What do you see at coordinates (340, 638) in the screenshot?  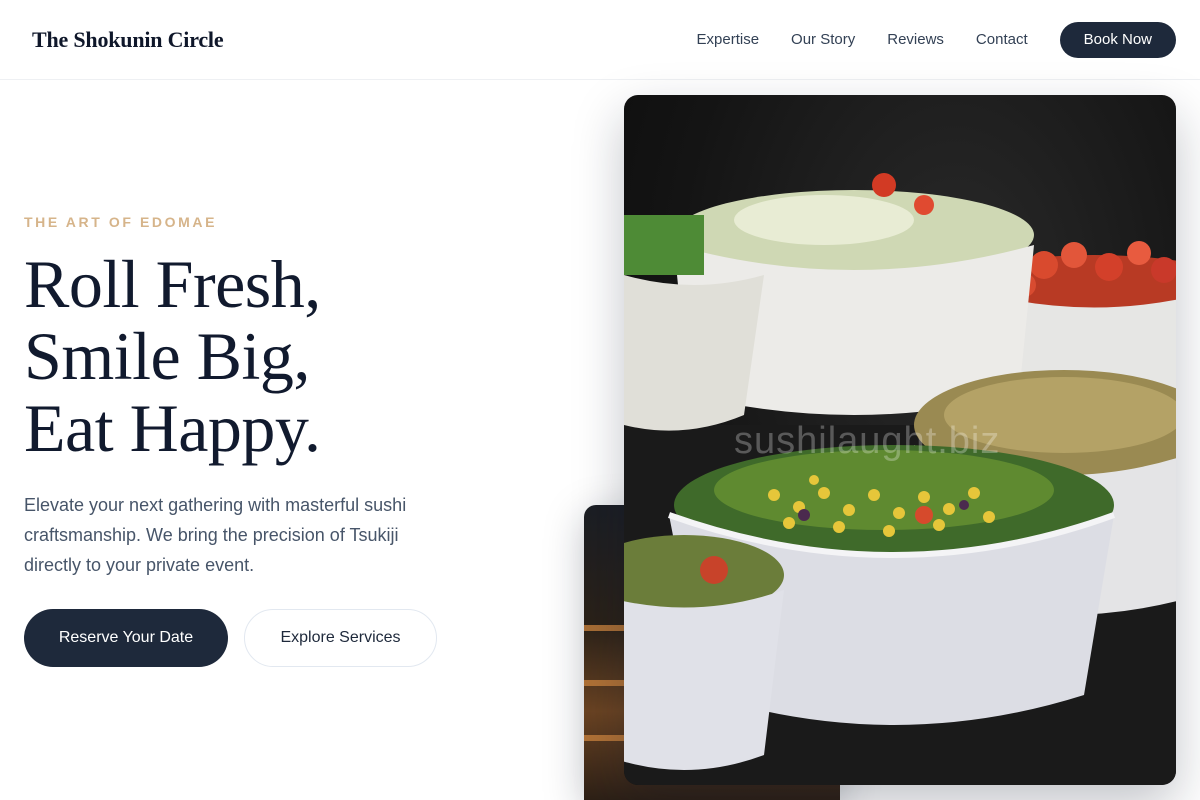 I see `explore-services-button: Explore Services` at bounding box center [340, 638].